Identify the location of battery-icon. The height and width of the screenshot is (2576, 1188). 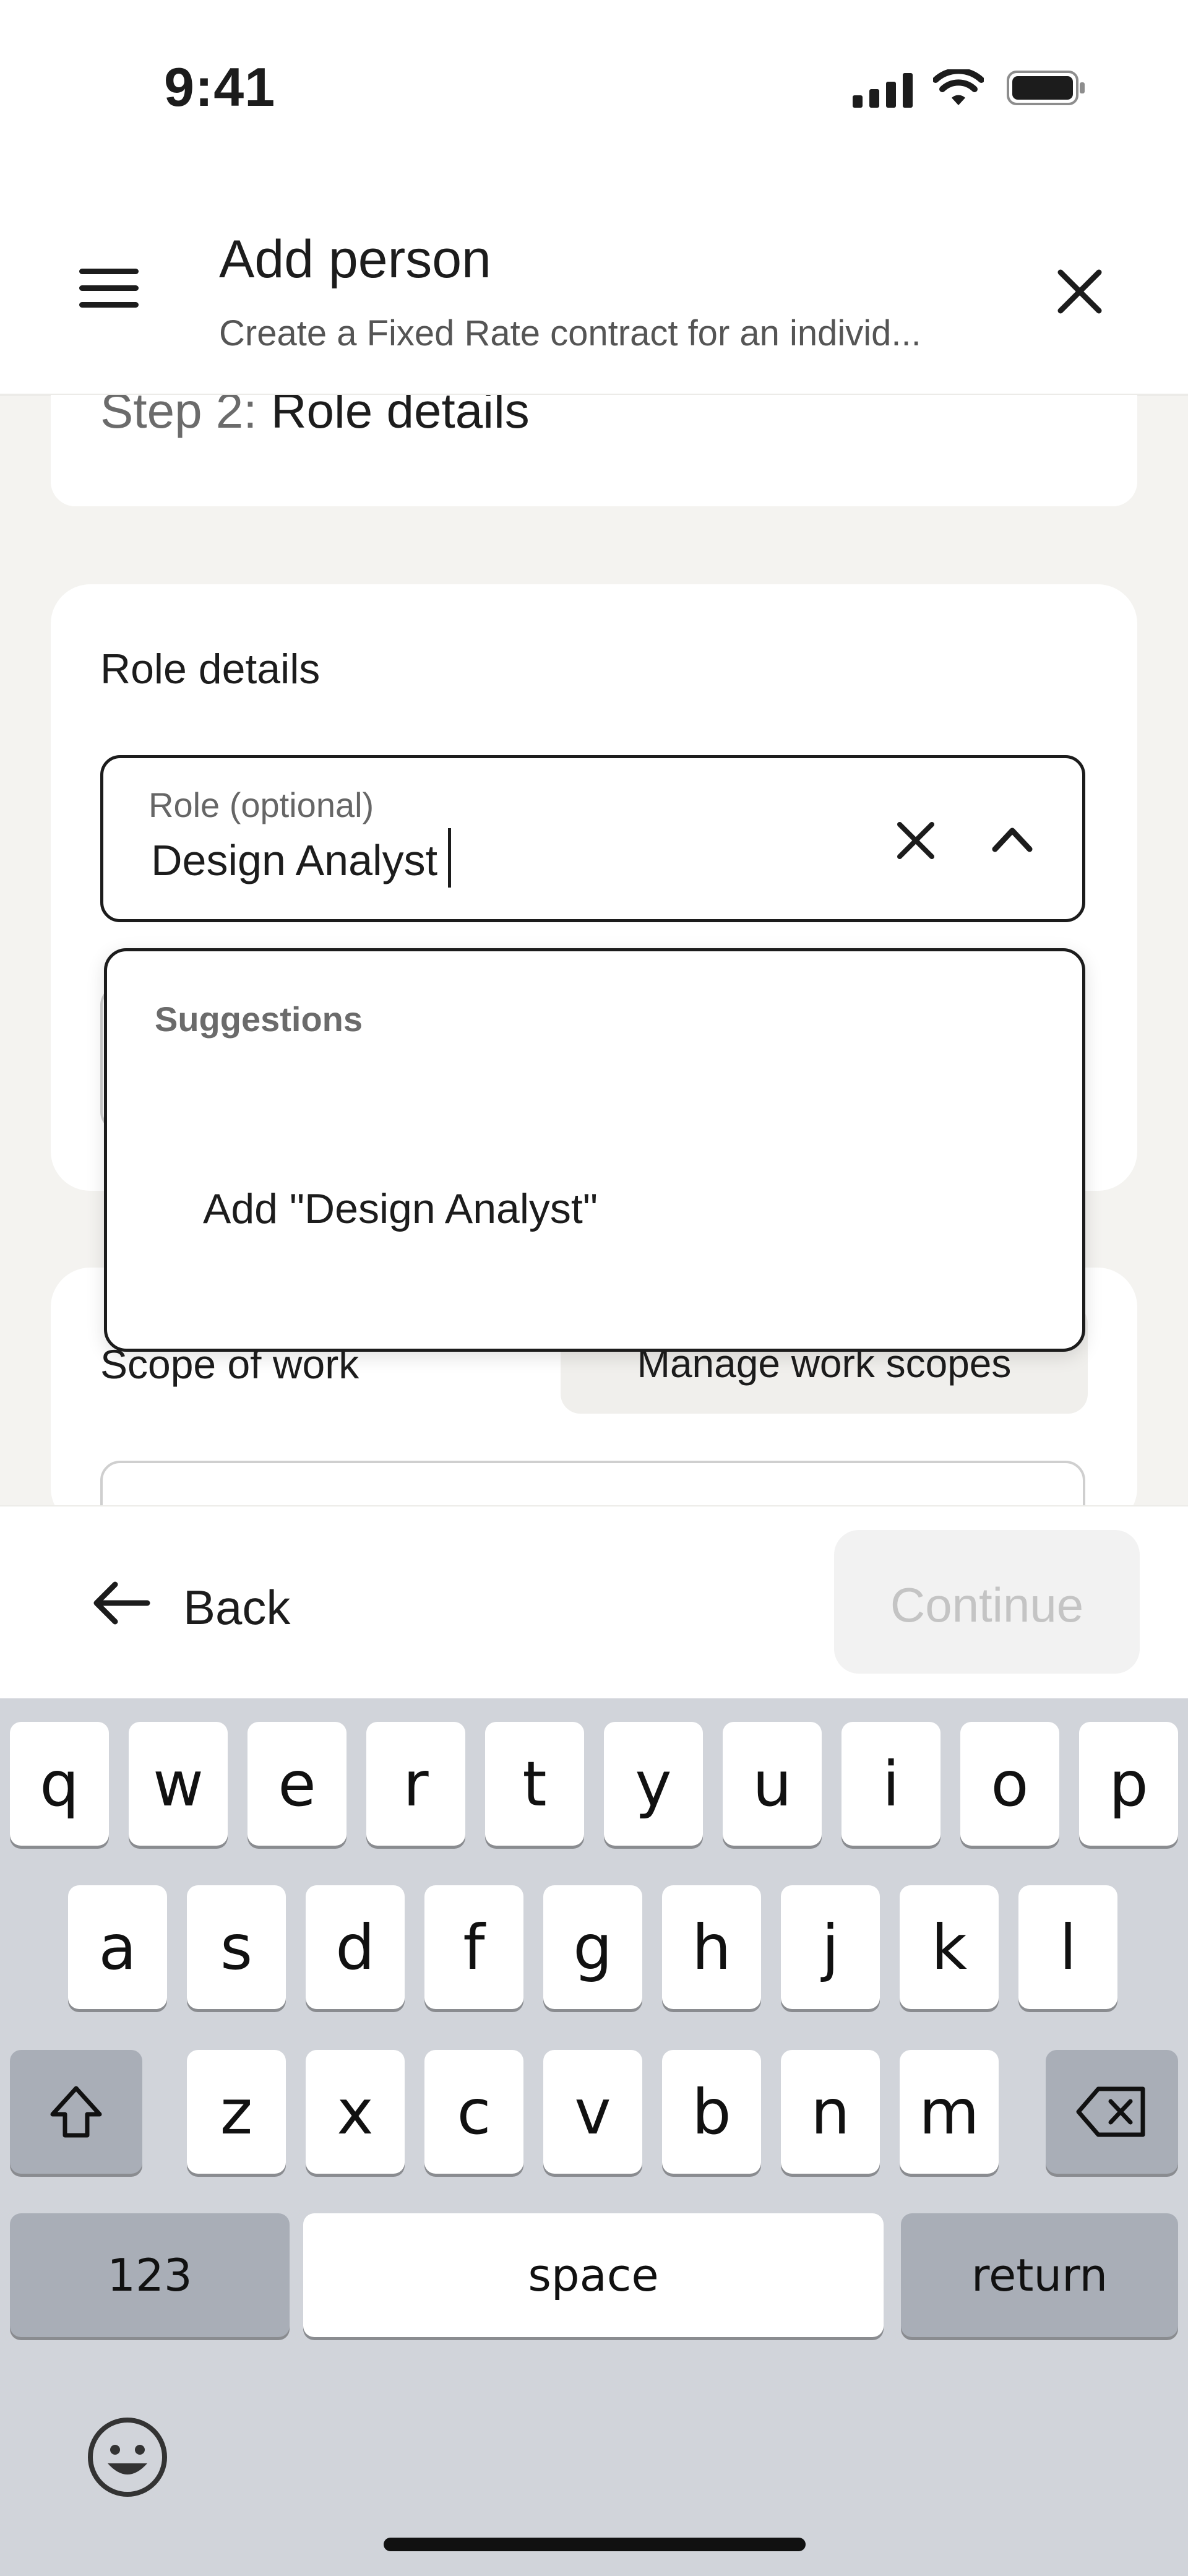
(1046, 88).